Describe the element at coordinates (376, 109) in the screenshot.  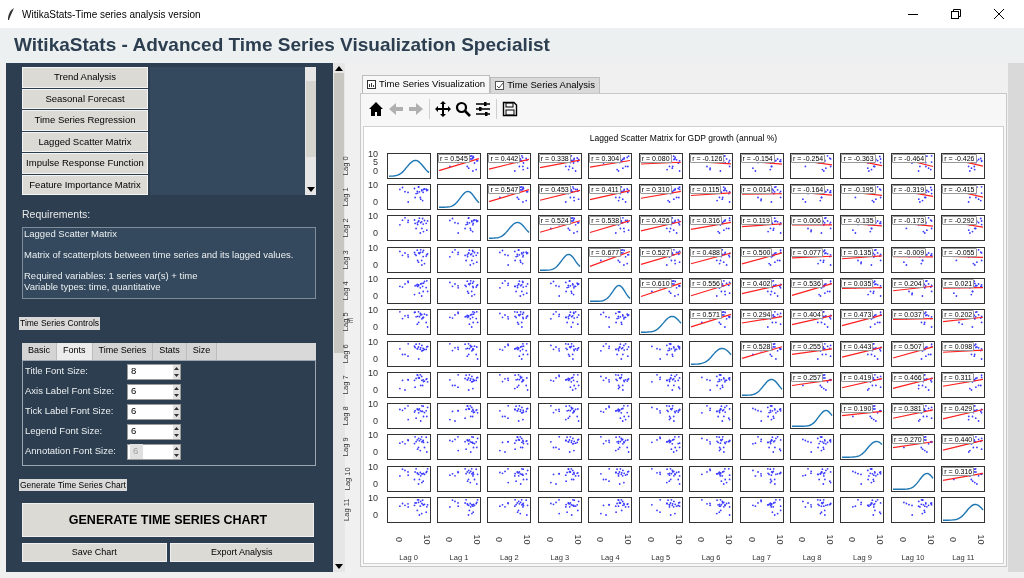
I see `home-icon` at that location.